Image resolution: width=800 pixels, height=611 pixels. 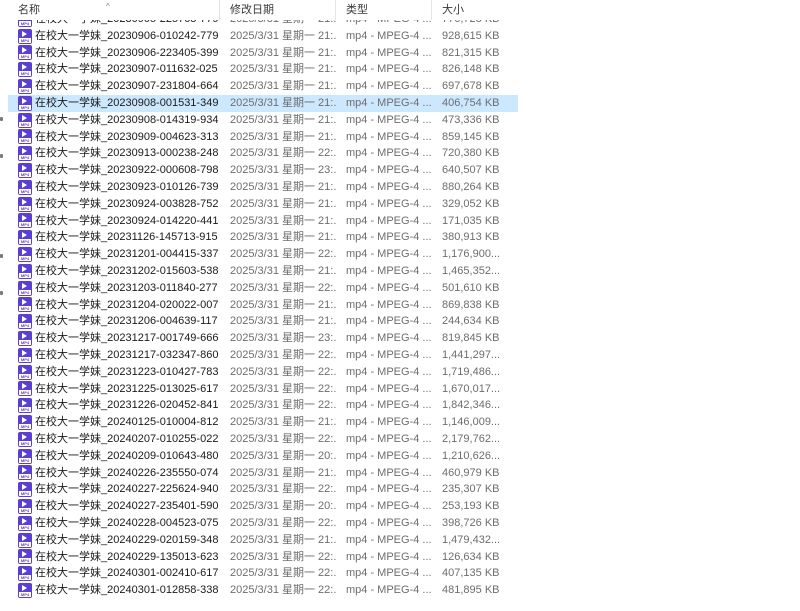 What do you see at coordinates (475, 10) in the screenshot?
I see `column-header-size: 大小` at bounding box center [475, 10].